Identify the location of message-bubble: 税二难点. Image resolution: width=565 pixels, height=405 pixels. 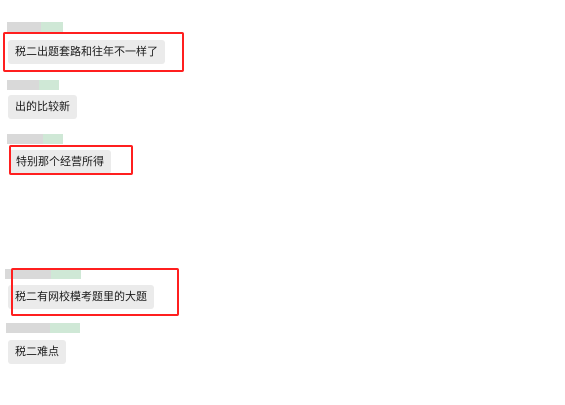
(37, 352).